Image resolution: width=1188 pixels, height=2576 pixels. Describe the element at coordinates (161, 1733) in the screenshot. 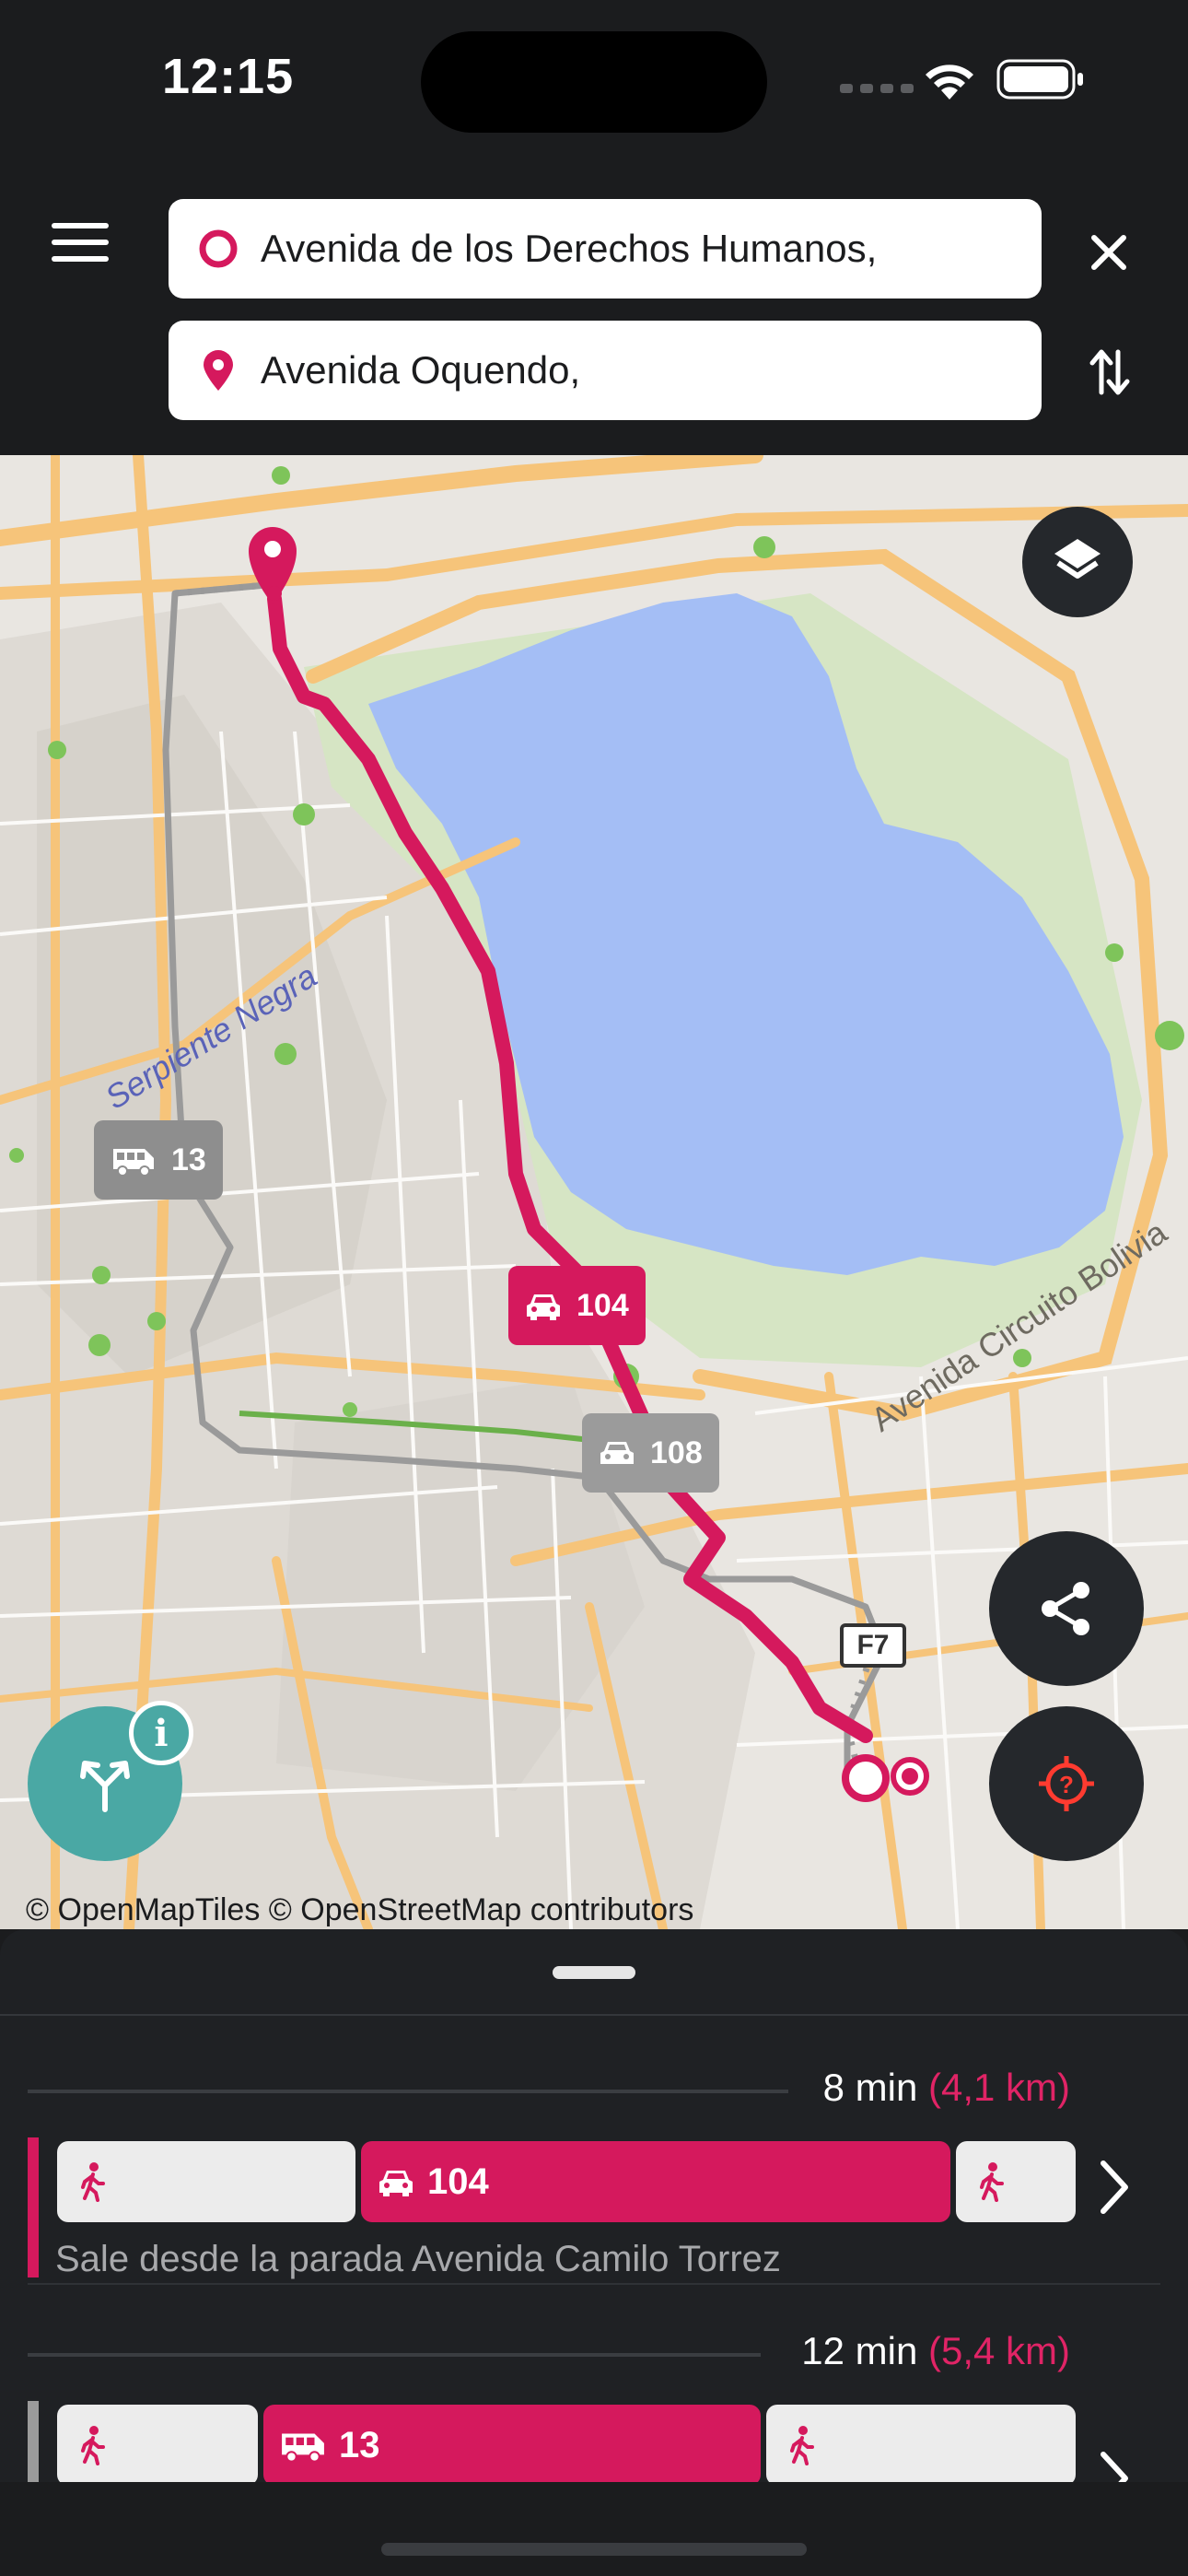

I see `info-icon: i` at that location.